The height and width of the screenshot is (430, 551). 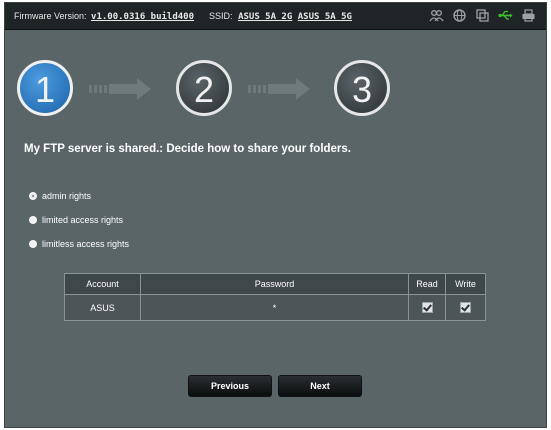 I want to click on copy-icon, so click(x=482, y=15).